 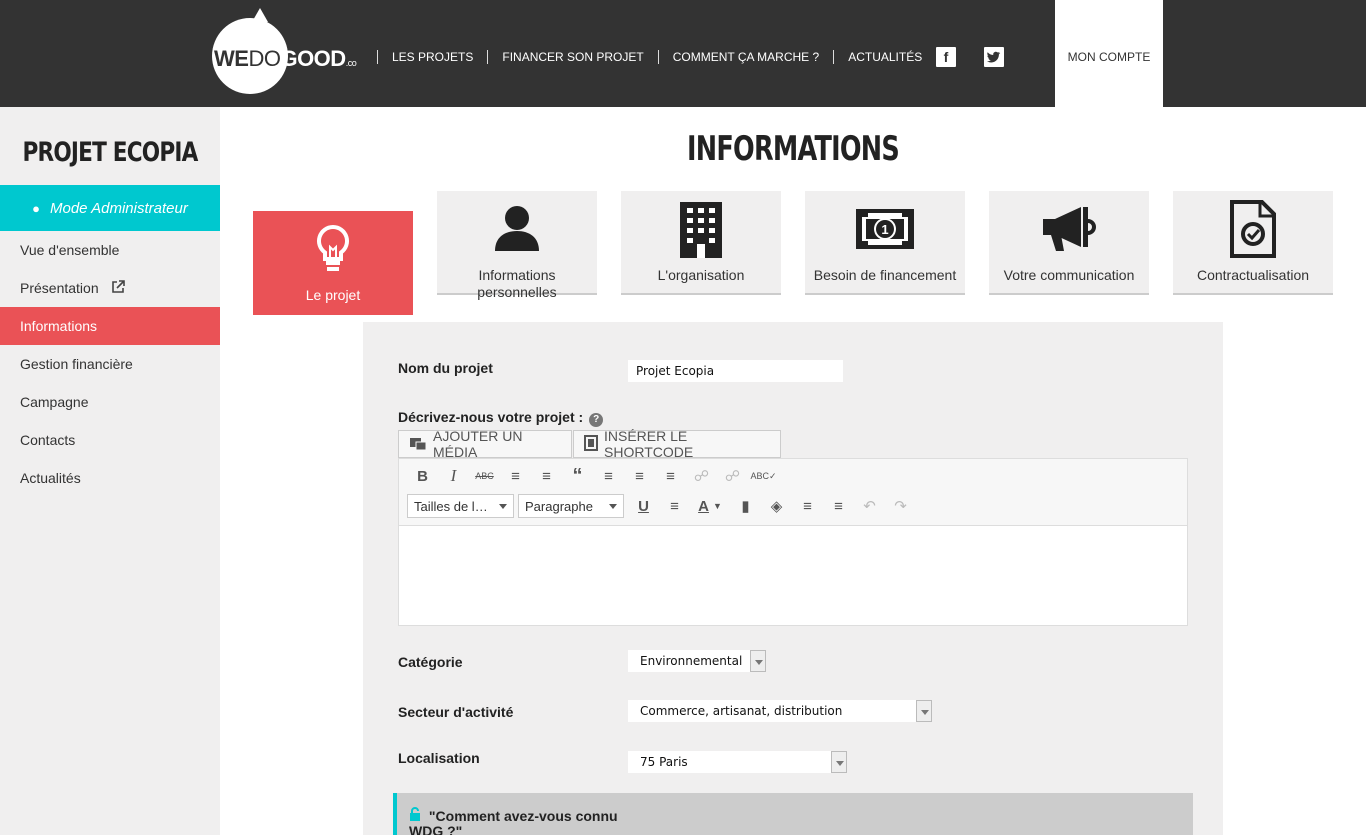 I want to click on notice-text: "Comment avez-vous connu WDG ?", so click(x=524, y=821).